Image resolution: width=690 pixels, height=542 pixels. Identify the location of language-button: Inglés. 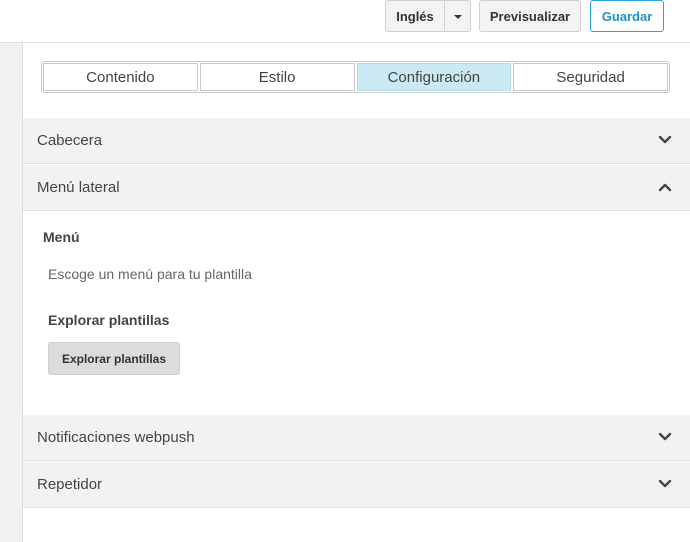
(415, 16).